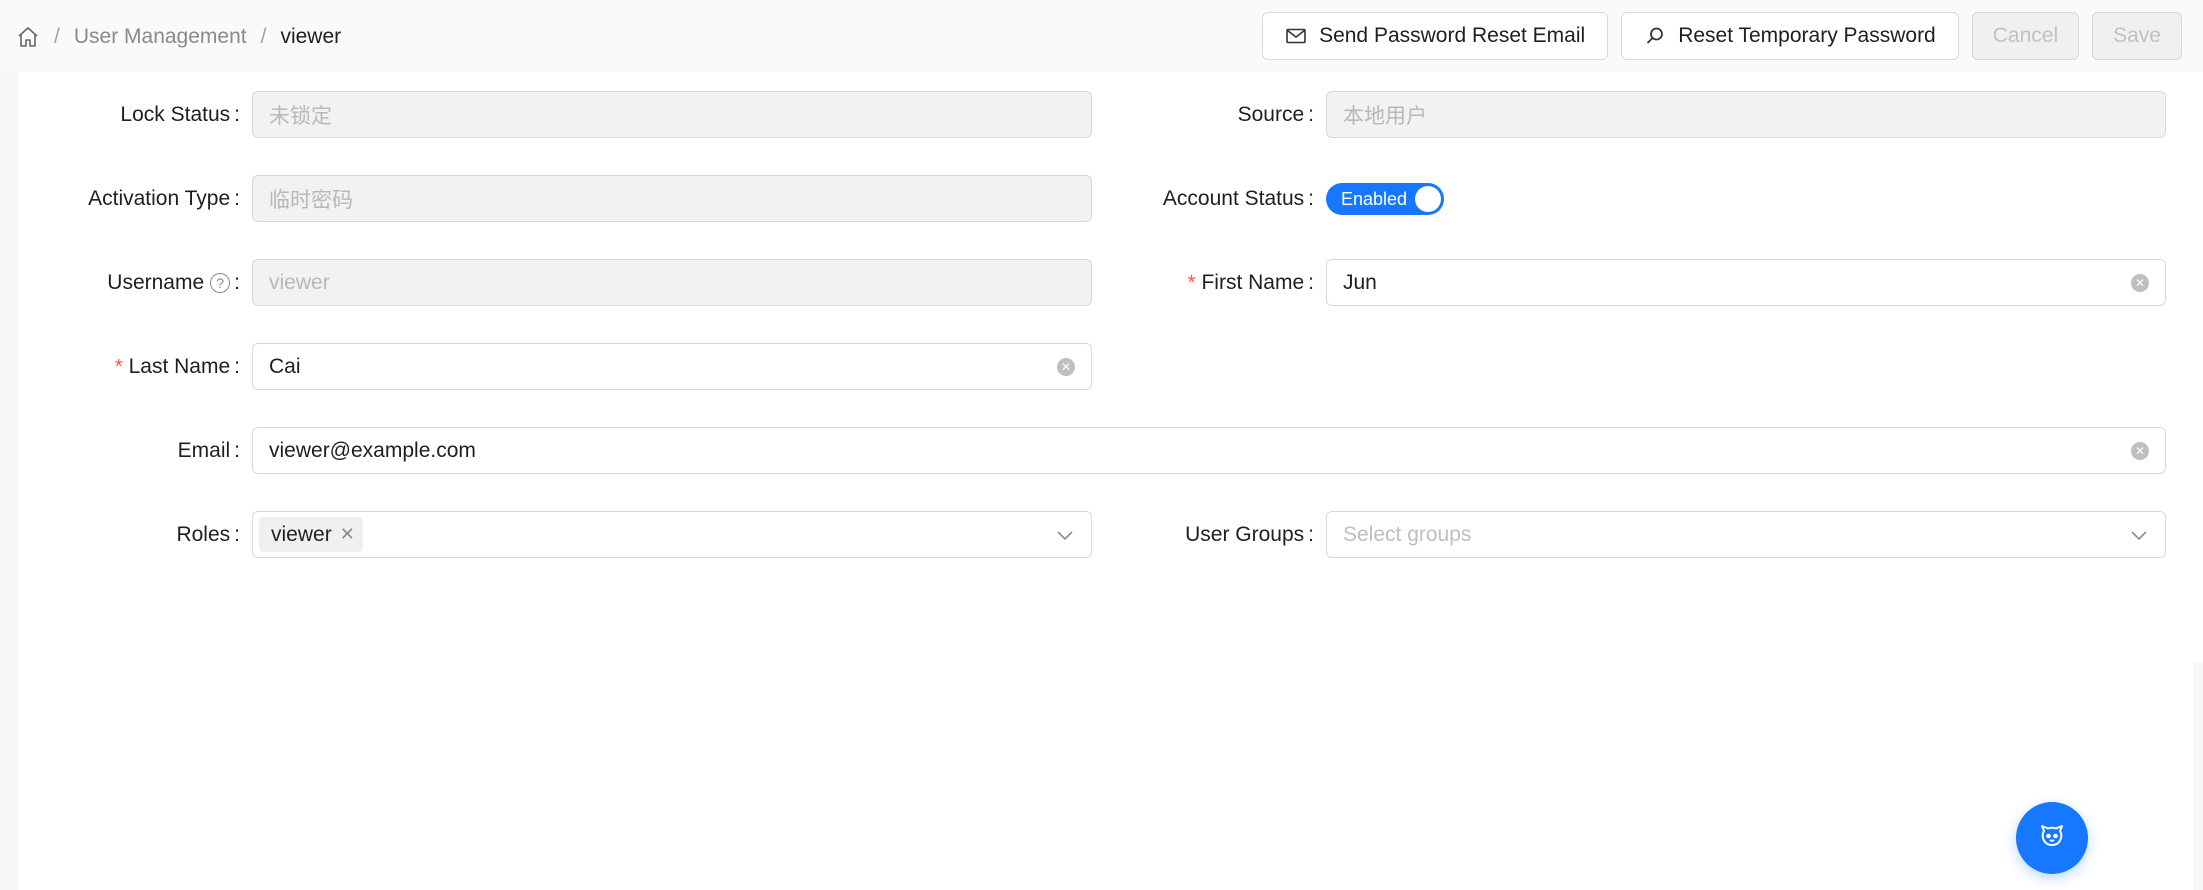  I want to click on send-password-reset-email-label: Send Password Reset Email, so click(1452, 35).